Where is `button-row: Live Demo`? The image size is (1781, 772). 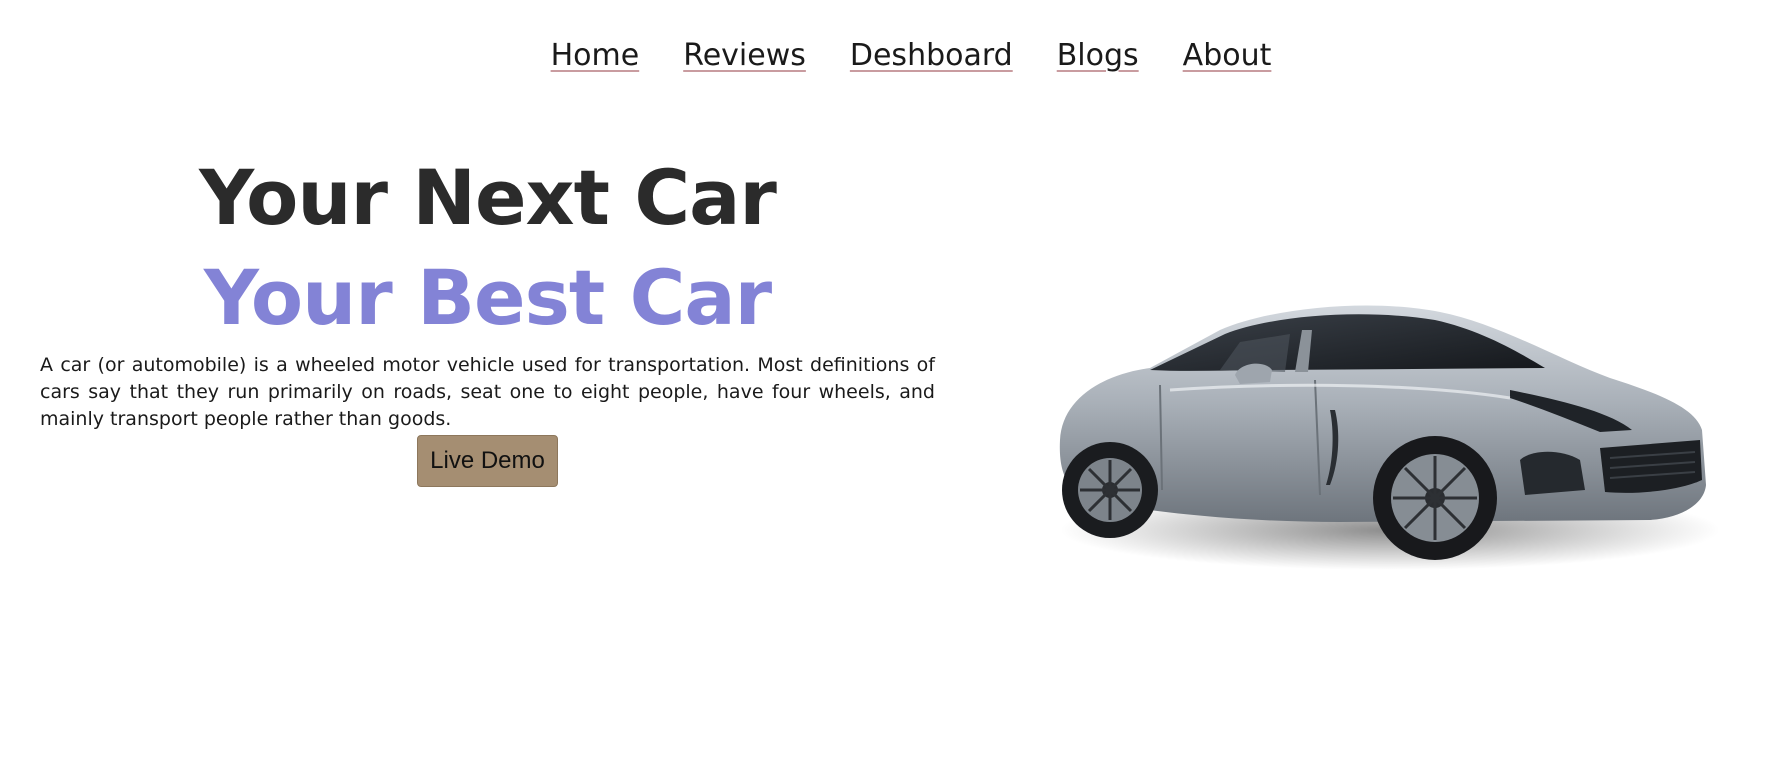
button-row: Live Demo is located at coordinates (487, 461).